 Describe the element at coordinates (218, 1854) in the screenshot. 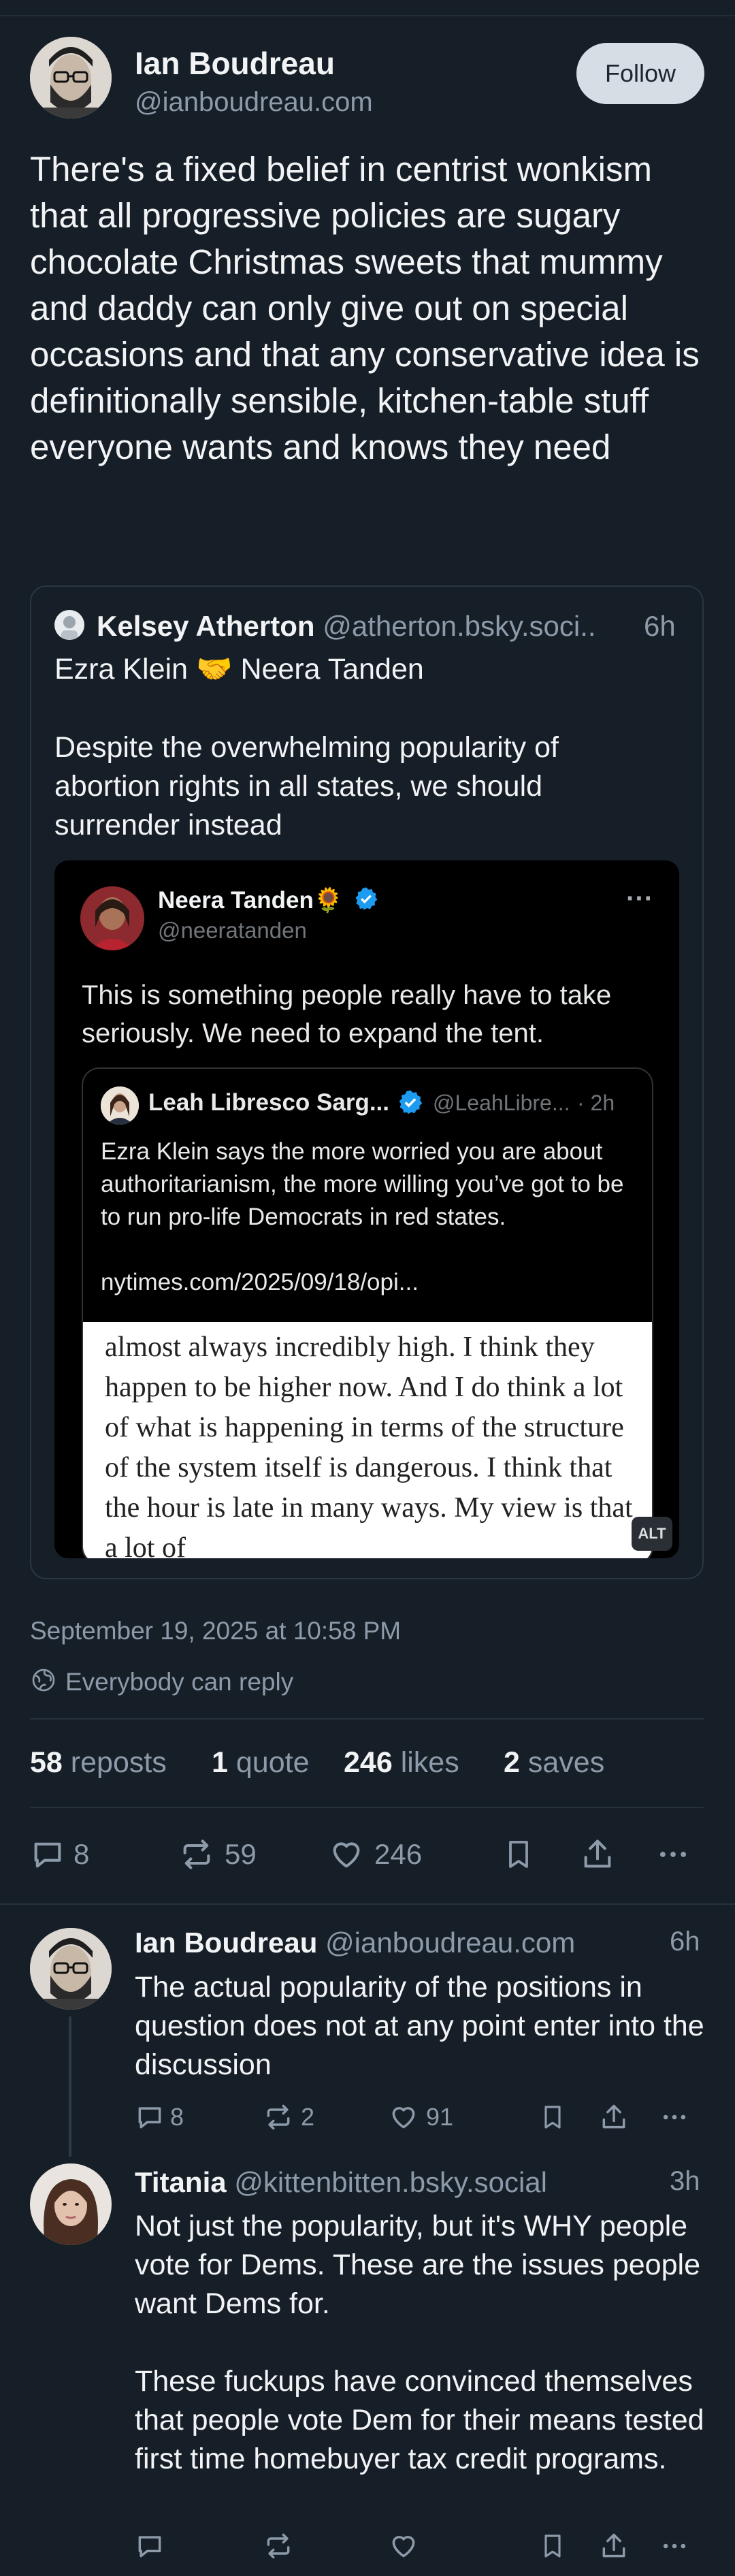

I see `repost-button: 59` at that location.